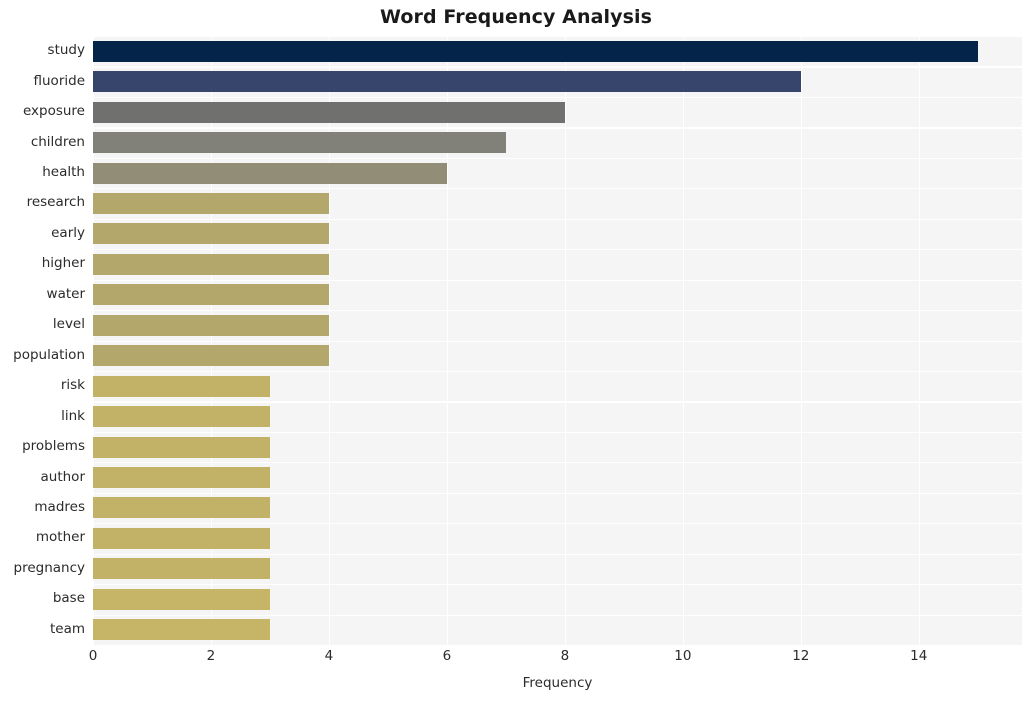 The image size is (1032, 701). I want to click on x-axis-tick-labels: 0 2 4 6 8 10 12 14, so click(516, 660).